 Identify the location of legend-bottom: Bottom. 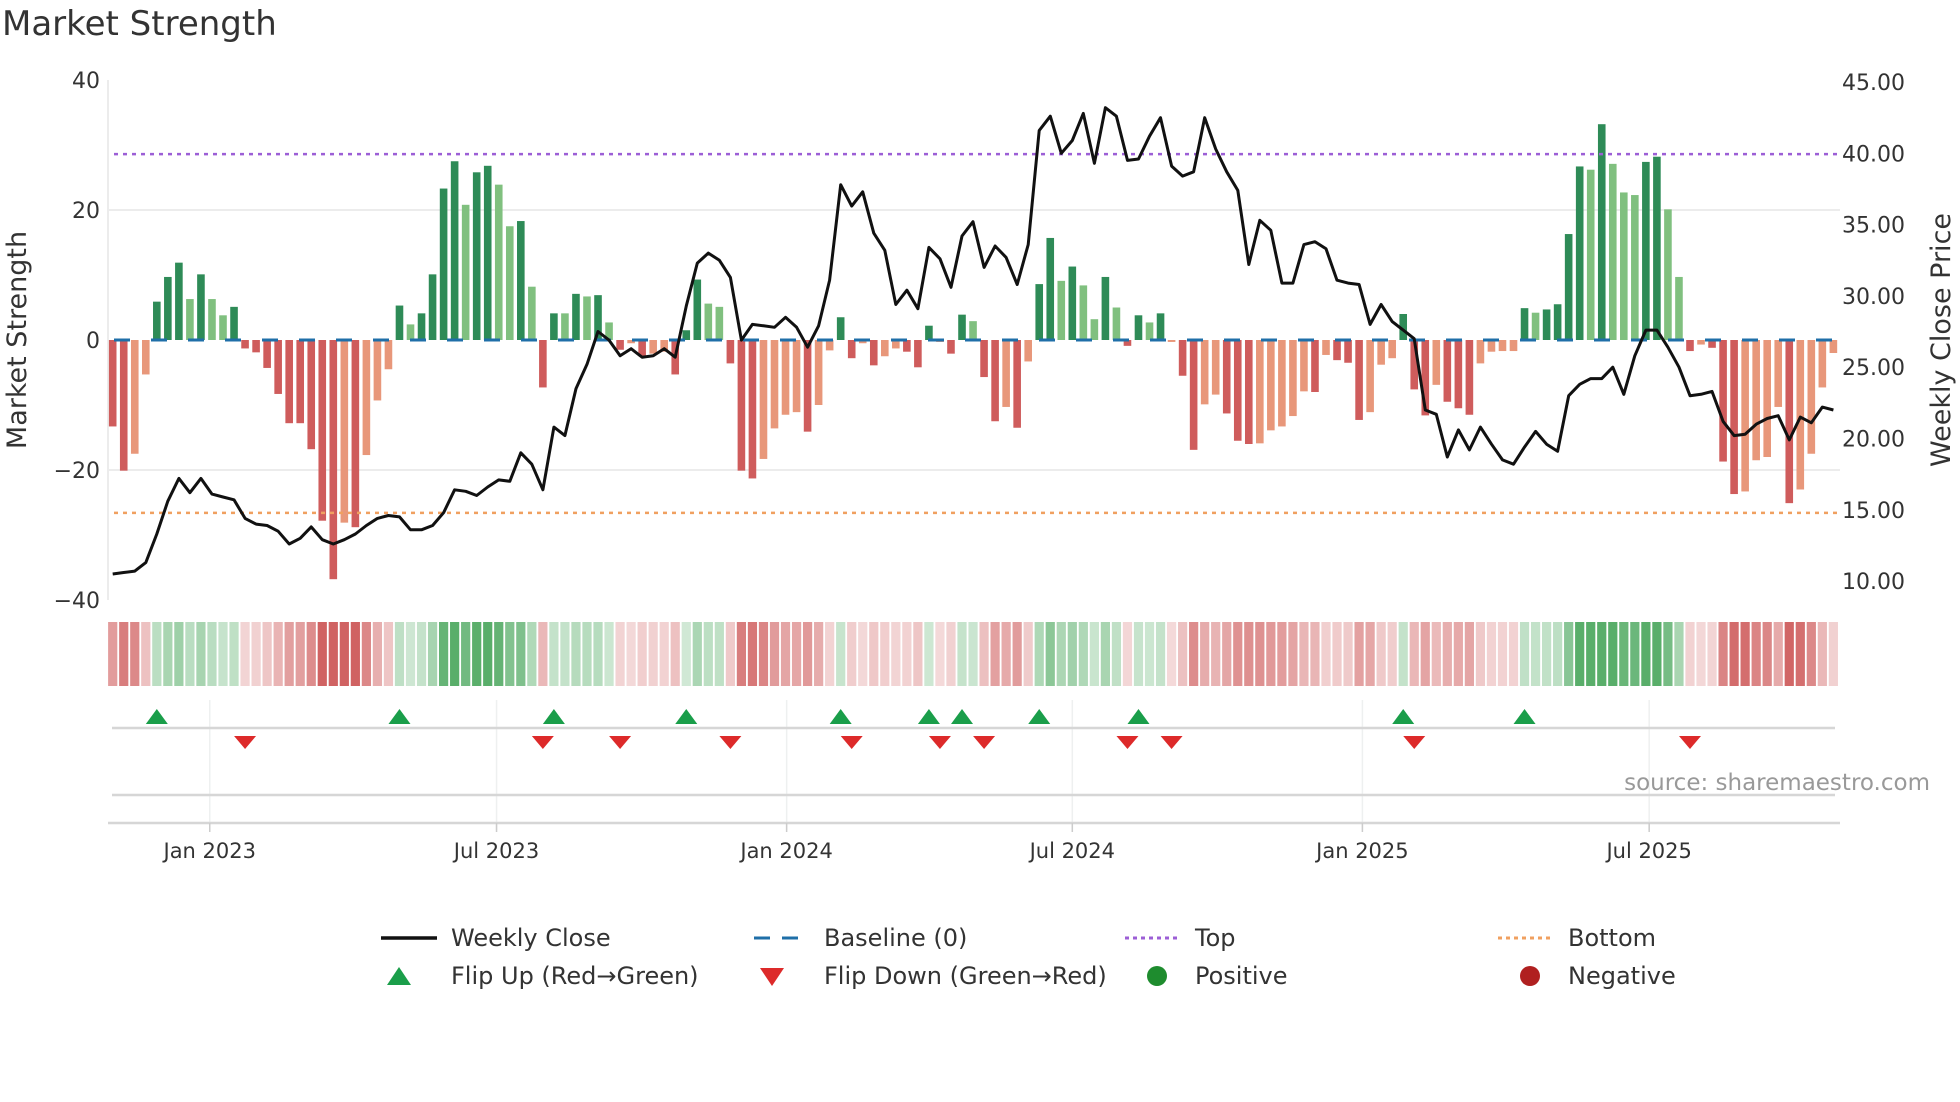
(1577, 938).